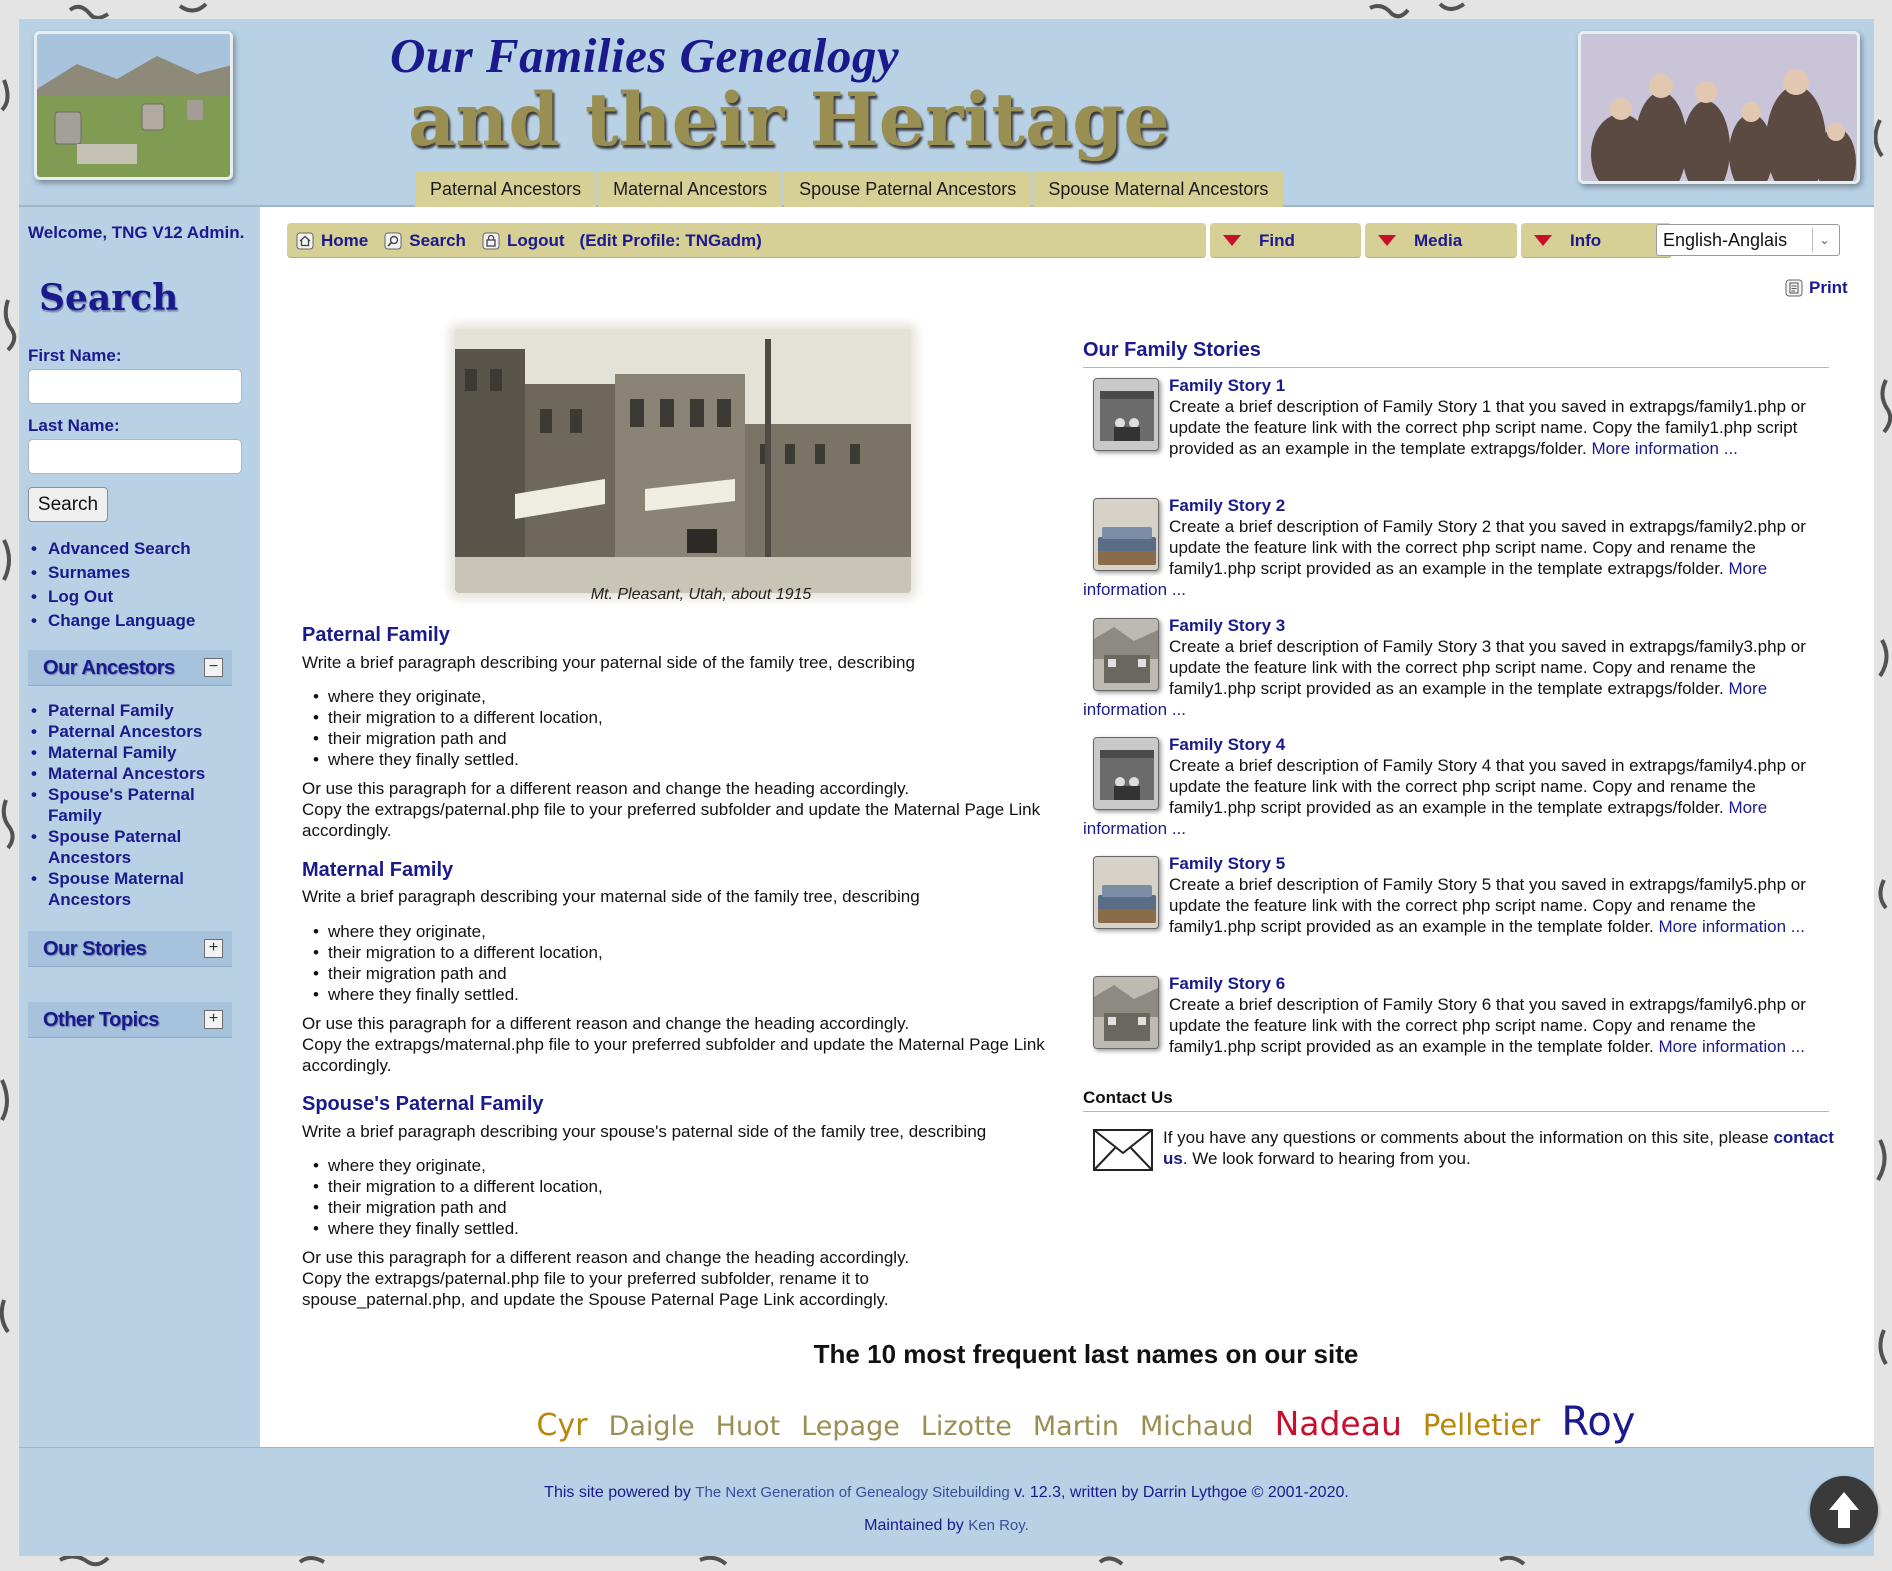 The width and height of the screenshot is (1892, 1571). What do you see at coordinates (1844, 1510) in the screenshot?
I see `back-to-top-button` at bounding box center [1844, 1510].